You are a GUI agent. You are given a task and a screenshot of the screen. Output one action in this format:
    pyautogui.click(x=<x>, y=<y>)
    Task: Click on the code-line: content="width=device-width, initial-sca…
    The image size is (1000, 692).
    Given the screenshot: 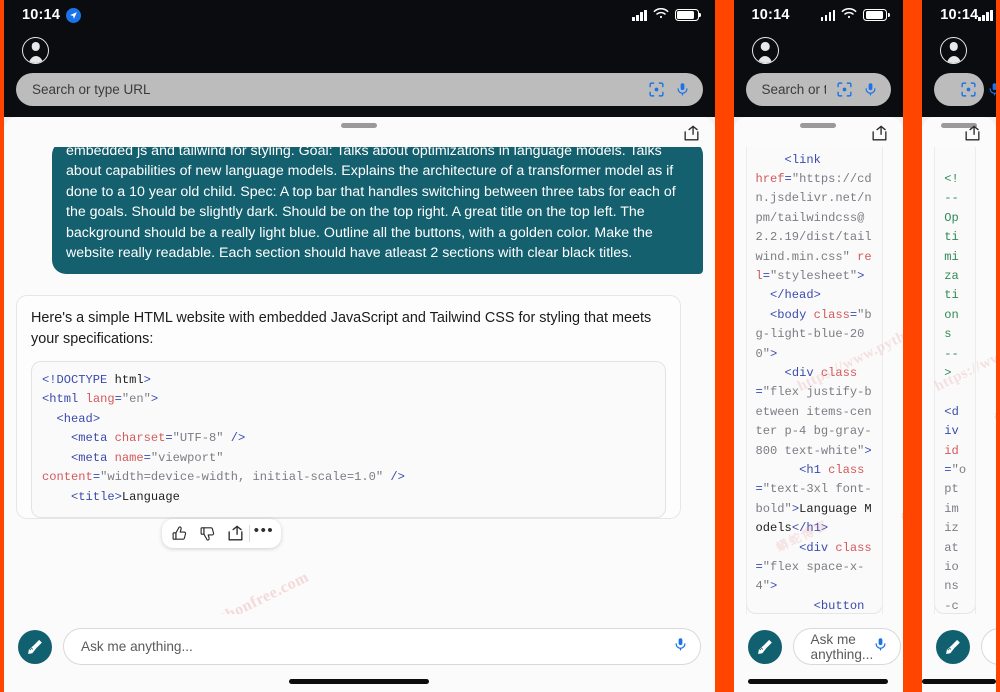 What is the action you would take?
    pyautogui.click(x=348, y=477)
    